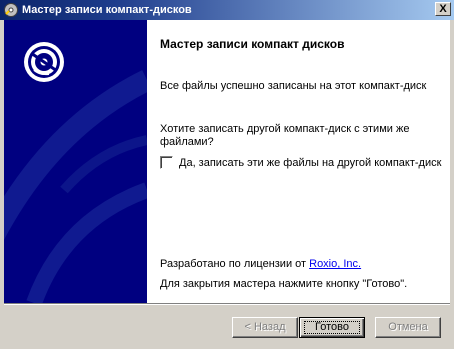 This screenshot has width=454, height=349. Describe the element at coordinates (335, 264) in the screenshot. I see `roxio-link: Roxio, Inc.` at that location.